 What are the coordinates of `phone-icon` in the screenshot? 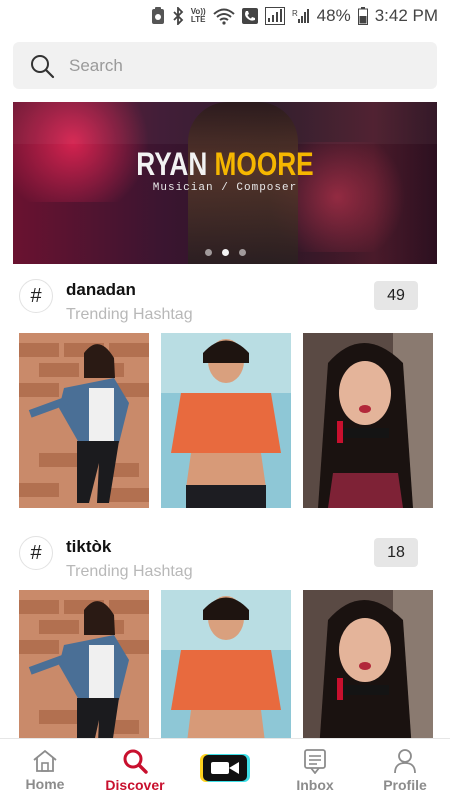 It's located at (249, 16).